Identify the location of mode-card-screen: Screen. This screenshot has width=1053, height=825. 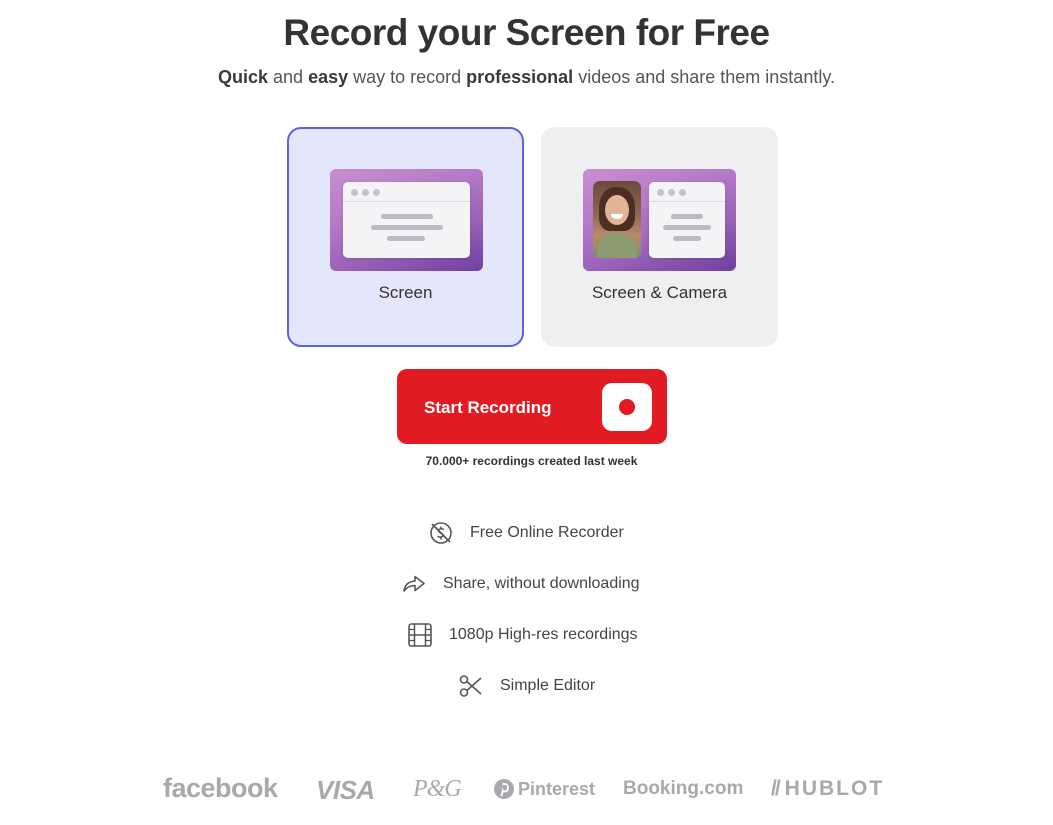
(405, 237).